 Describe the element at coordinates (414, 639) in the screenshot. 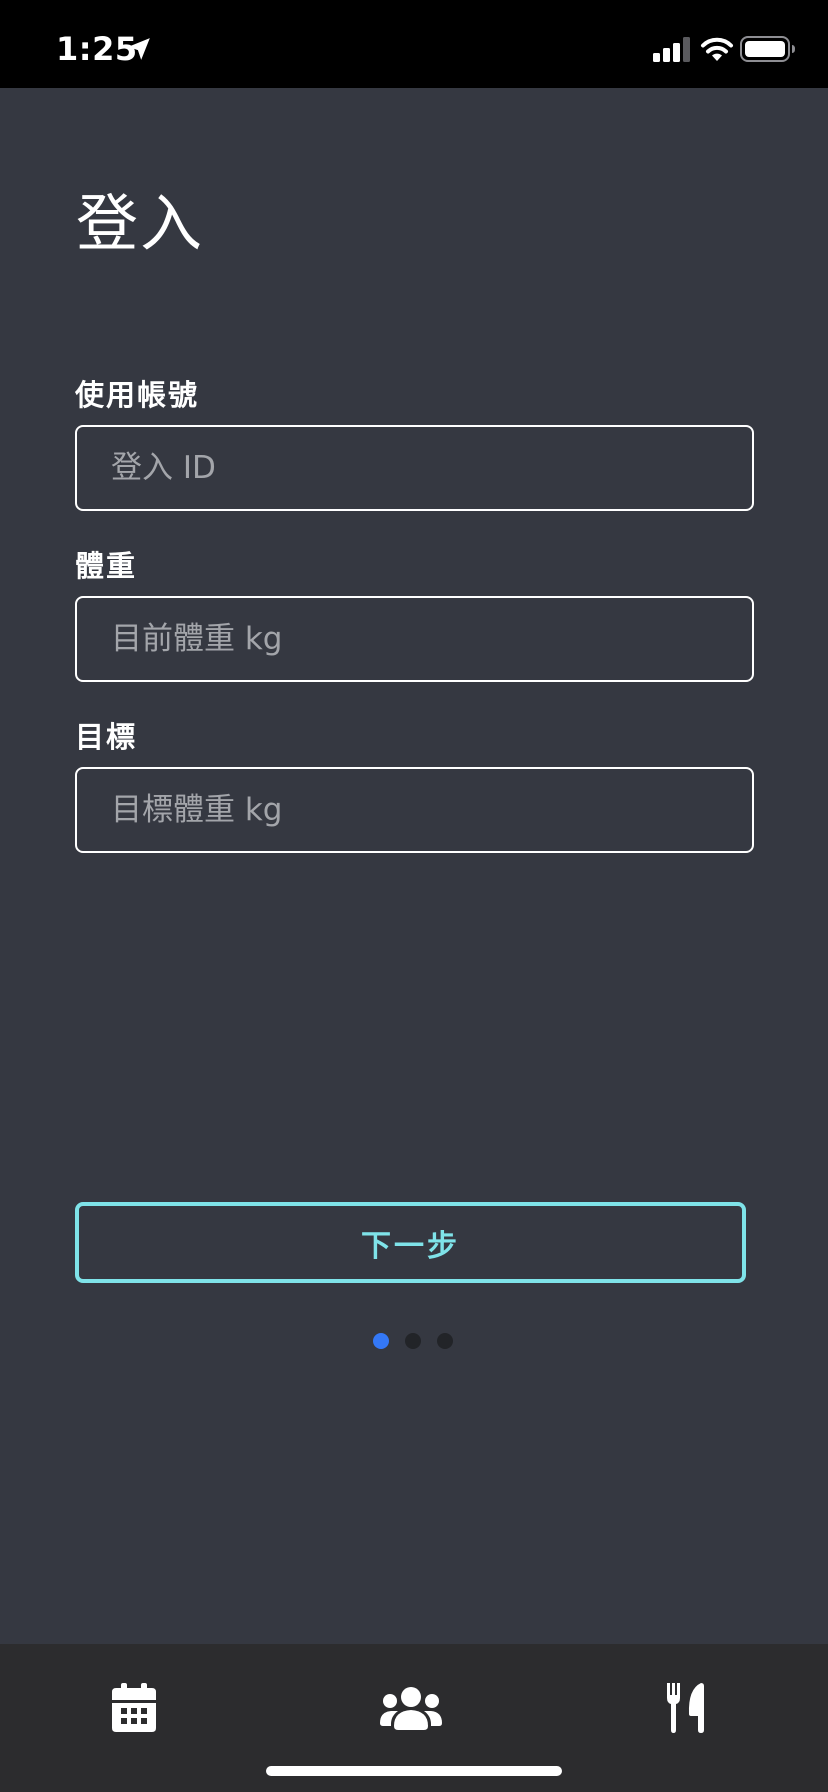

I see `weight-input` at that location.